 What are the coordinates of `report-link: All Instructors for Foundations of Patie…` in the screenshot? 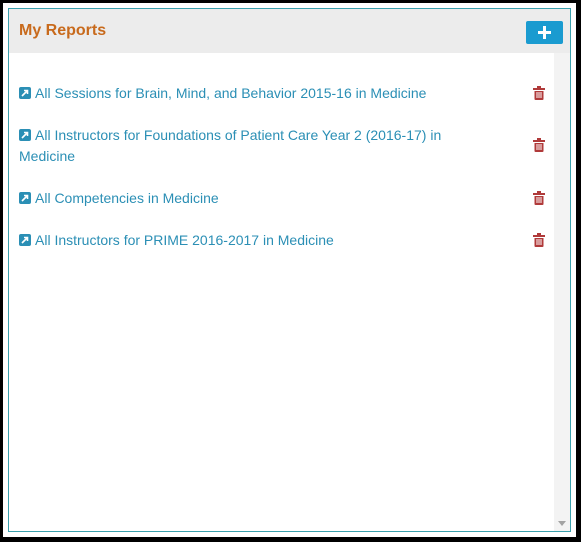 It's located at (239, 146).